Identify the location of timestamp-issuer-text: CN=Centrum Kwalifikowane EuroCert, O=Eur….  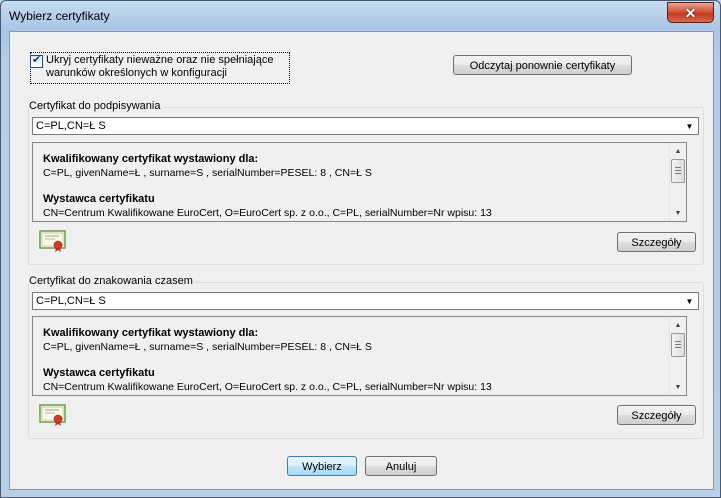
(267, 387).